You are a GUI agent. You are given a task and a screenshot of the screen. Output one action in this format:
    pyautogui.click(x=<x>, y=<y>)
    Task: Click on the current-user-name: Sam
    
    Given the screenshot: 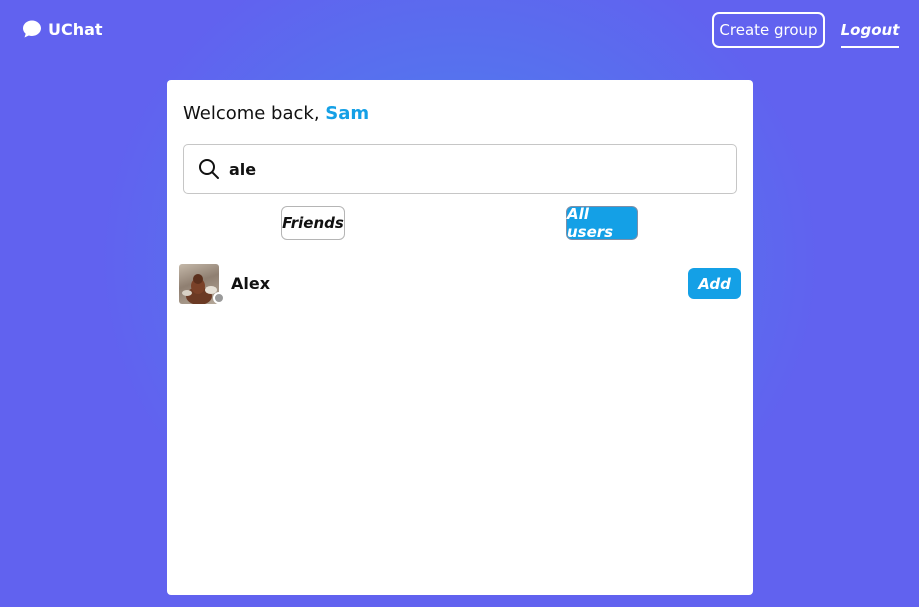 What is the action you would take?
    pyautogui.click(x=347, y=113)
    